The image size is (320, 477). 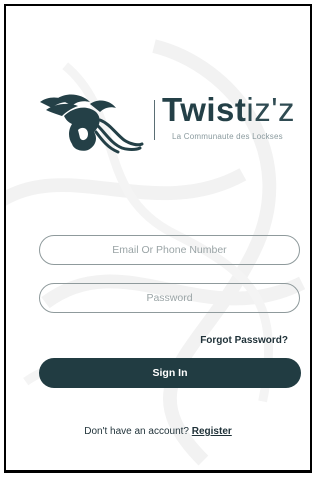 I want to click on register-prompt: Don't have an account?, so click(x=136, y=431).